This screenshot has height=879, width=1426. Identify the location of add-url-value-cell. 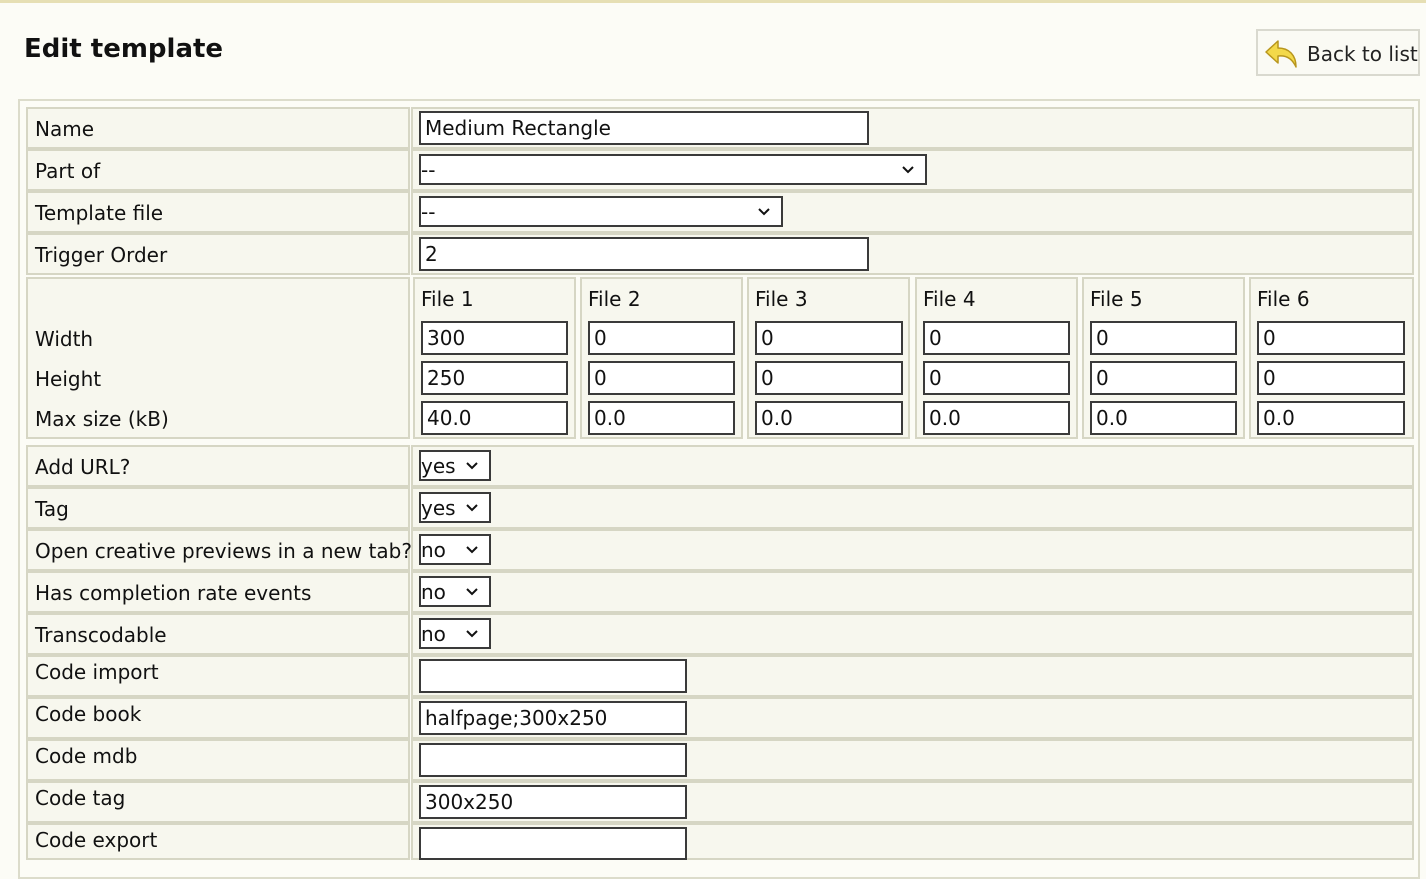
(912, 466).